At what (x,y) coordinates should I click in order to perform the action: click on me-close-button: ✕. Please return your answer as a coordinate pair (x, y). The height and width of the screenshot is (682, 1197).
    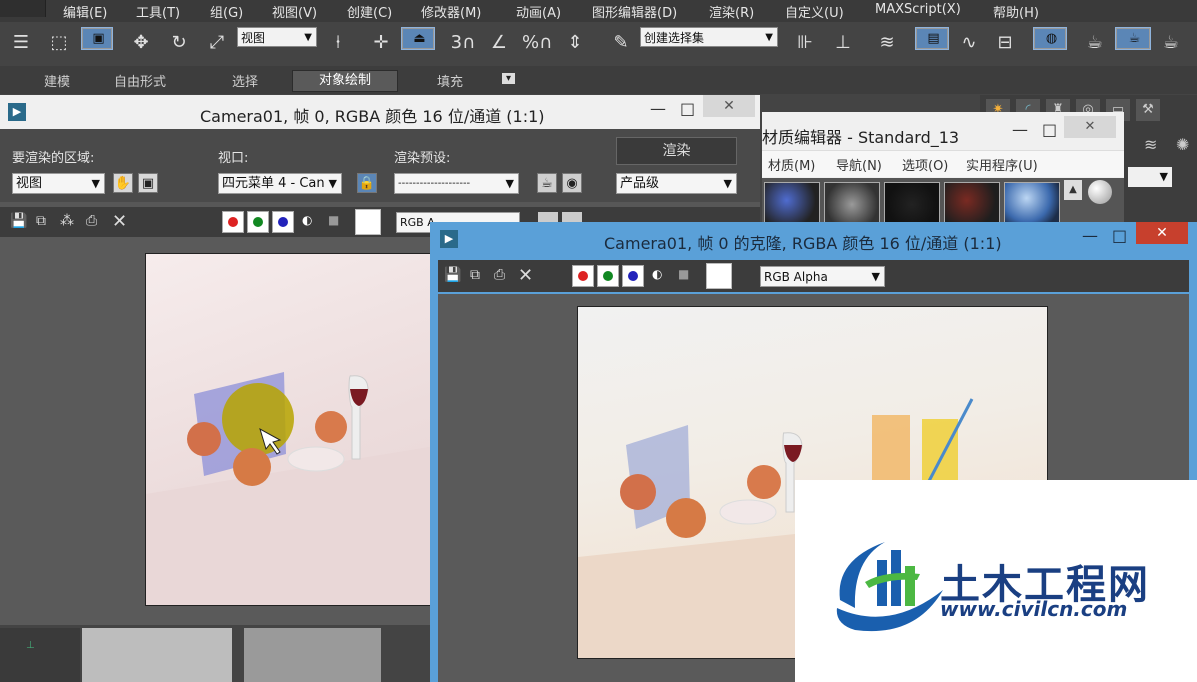
    Looking at the image, I should click on (1090, 127).